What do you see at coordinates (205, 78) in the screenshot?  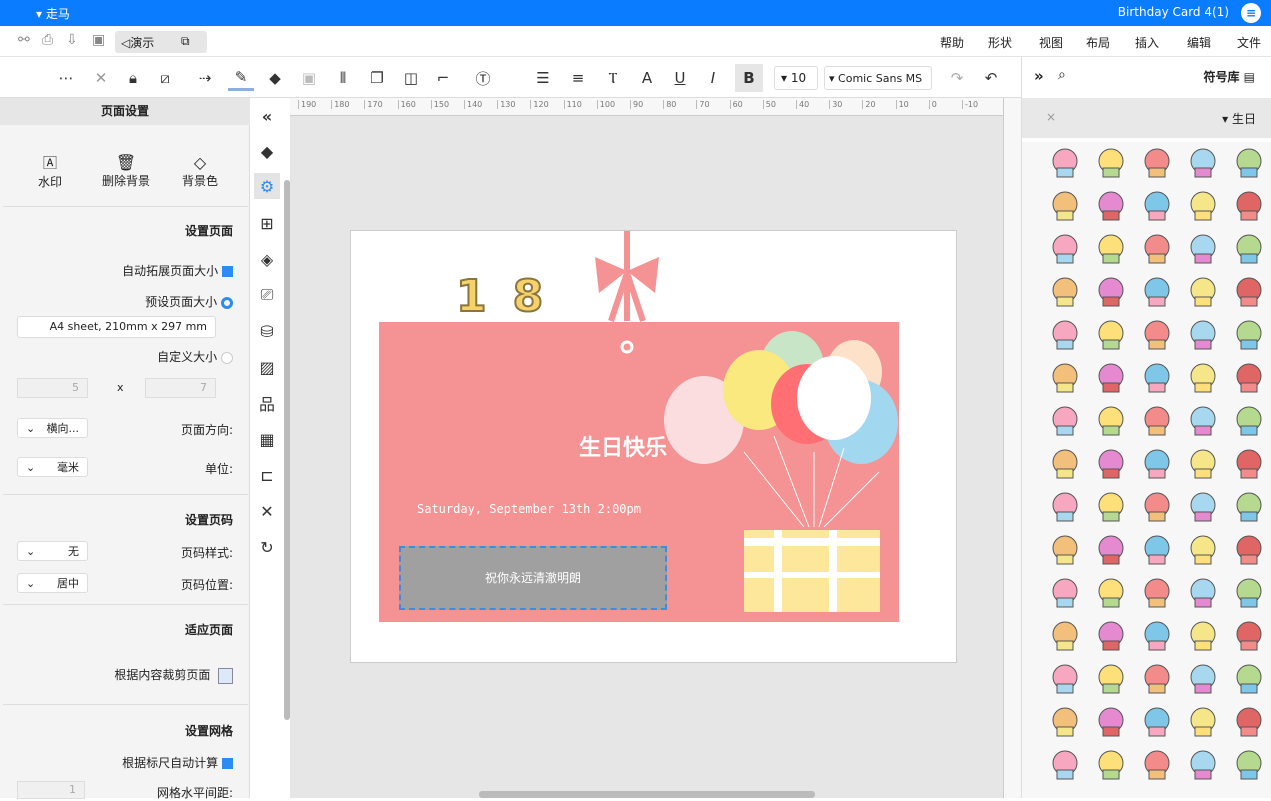 I see `line-style-icon: ⇢` at bounding box center [205, 78].